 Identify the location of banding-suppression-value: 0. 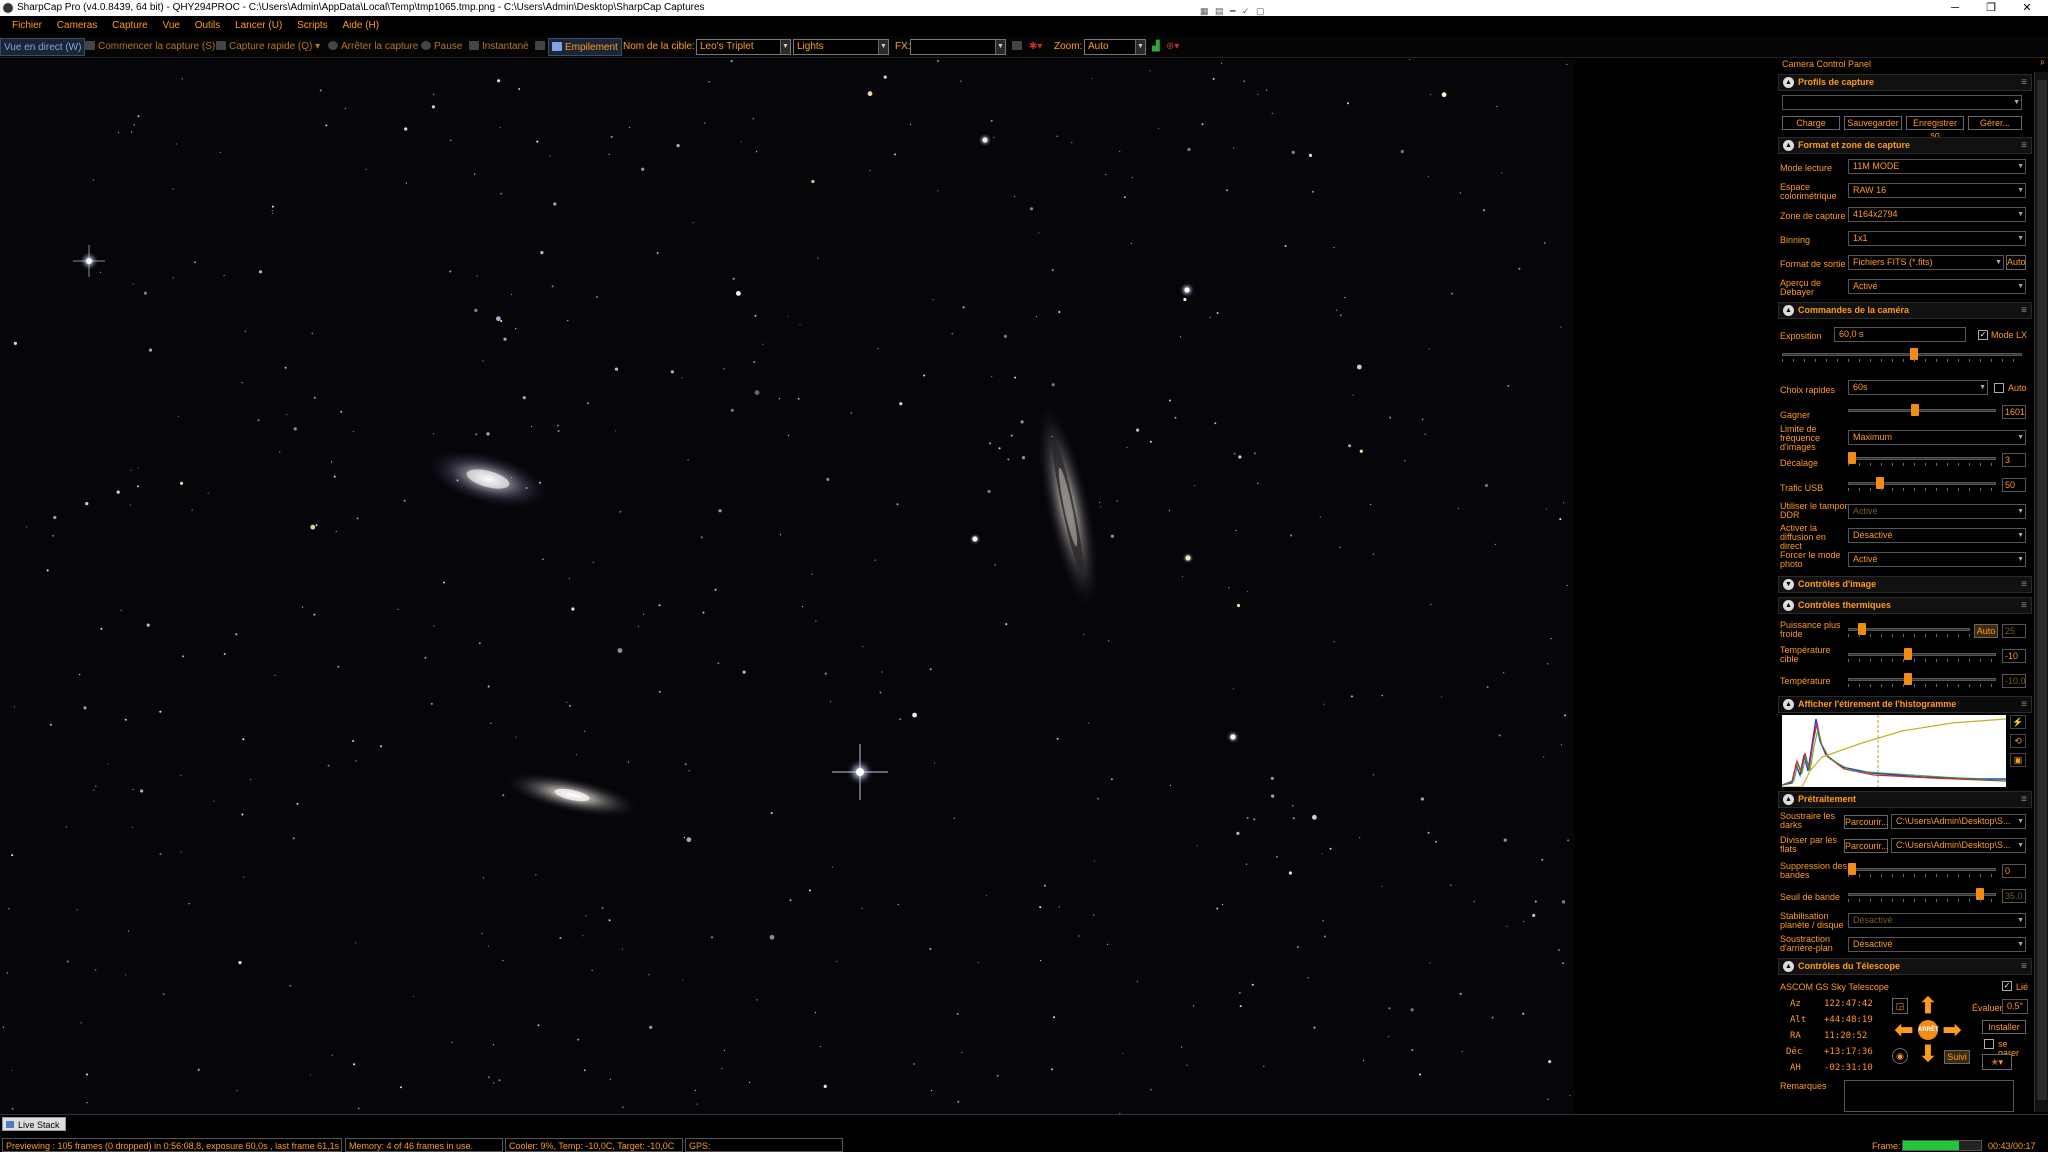
(2014, 871).